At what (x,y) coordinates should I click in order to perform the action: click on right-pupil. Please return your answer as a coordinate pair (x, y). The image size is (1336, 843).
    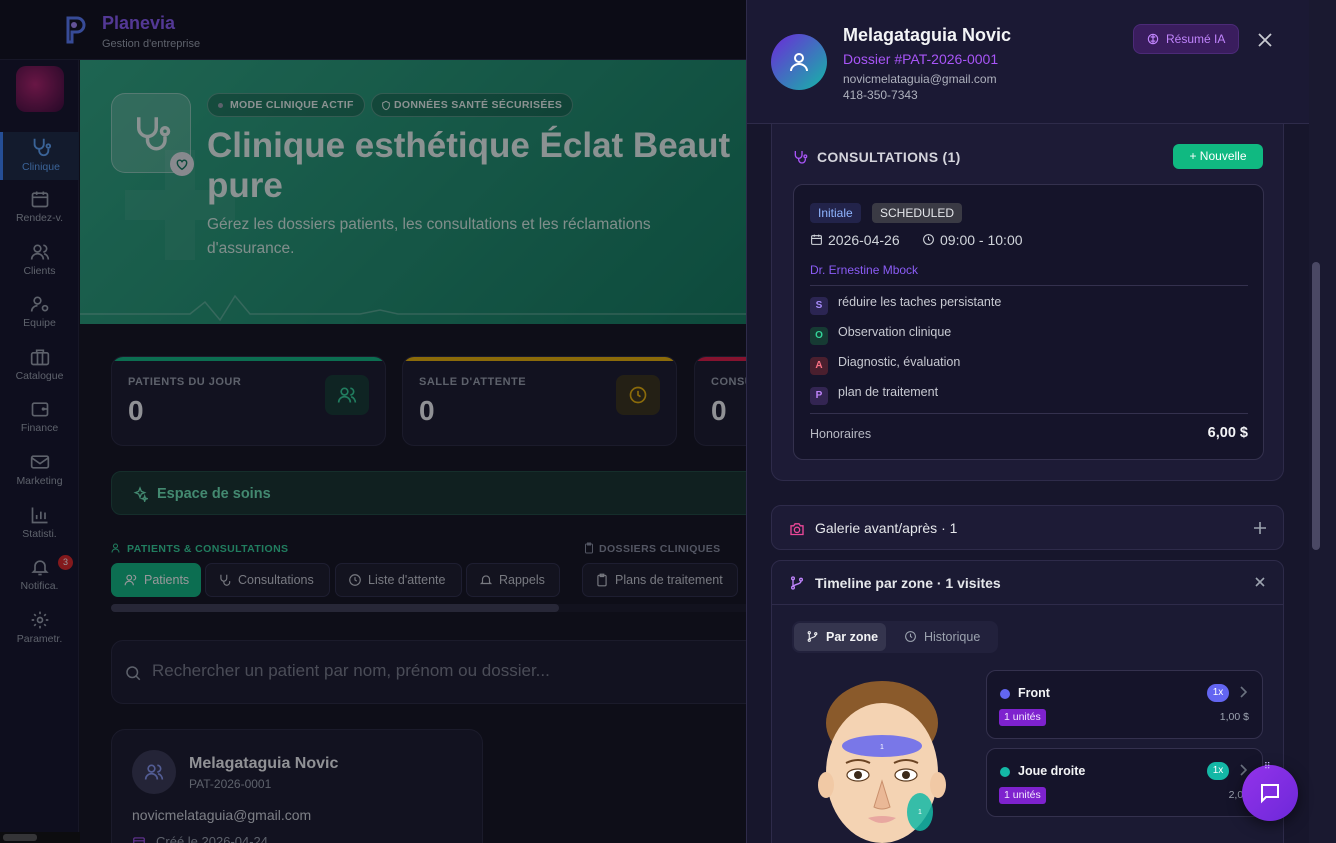
    Looking at the image, I should click on (906, 775).